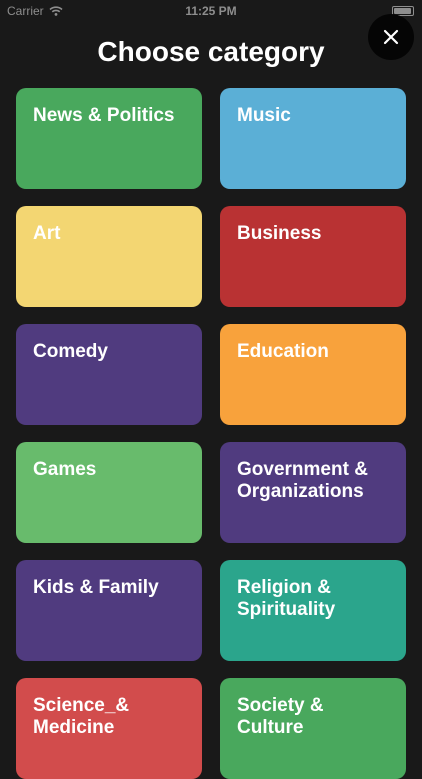 This screenshot has width=422, height=779. I want to click on category-label: News & Politics, so click(104, 115).